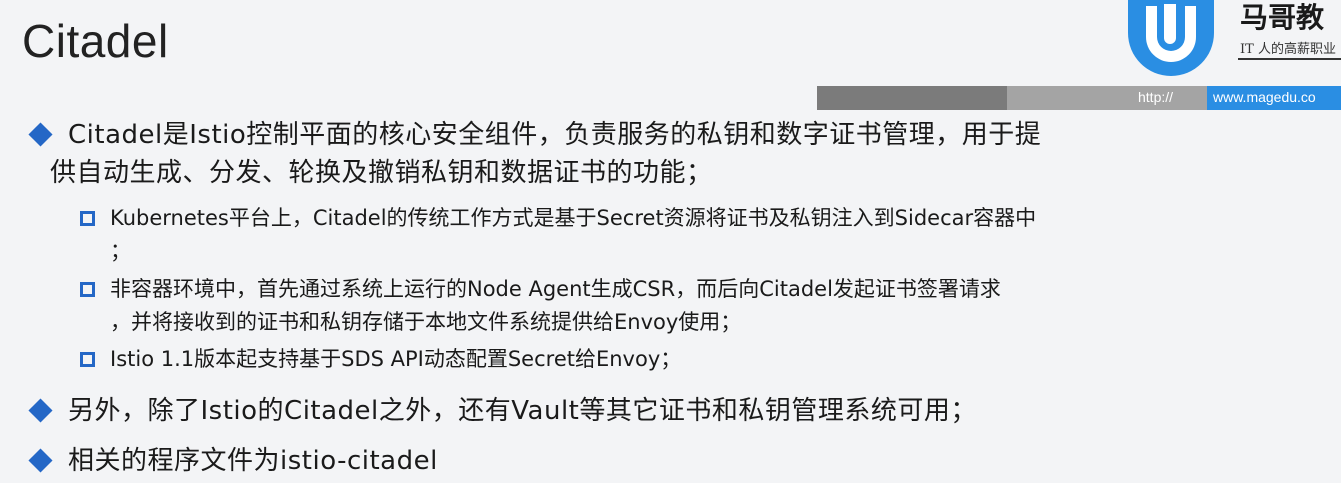  What do you see at coordinates (1282, 17) in the screenshot?
I see `logo-name: 马哥教` at bounding box center [1282, 17].